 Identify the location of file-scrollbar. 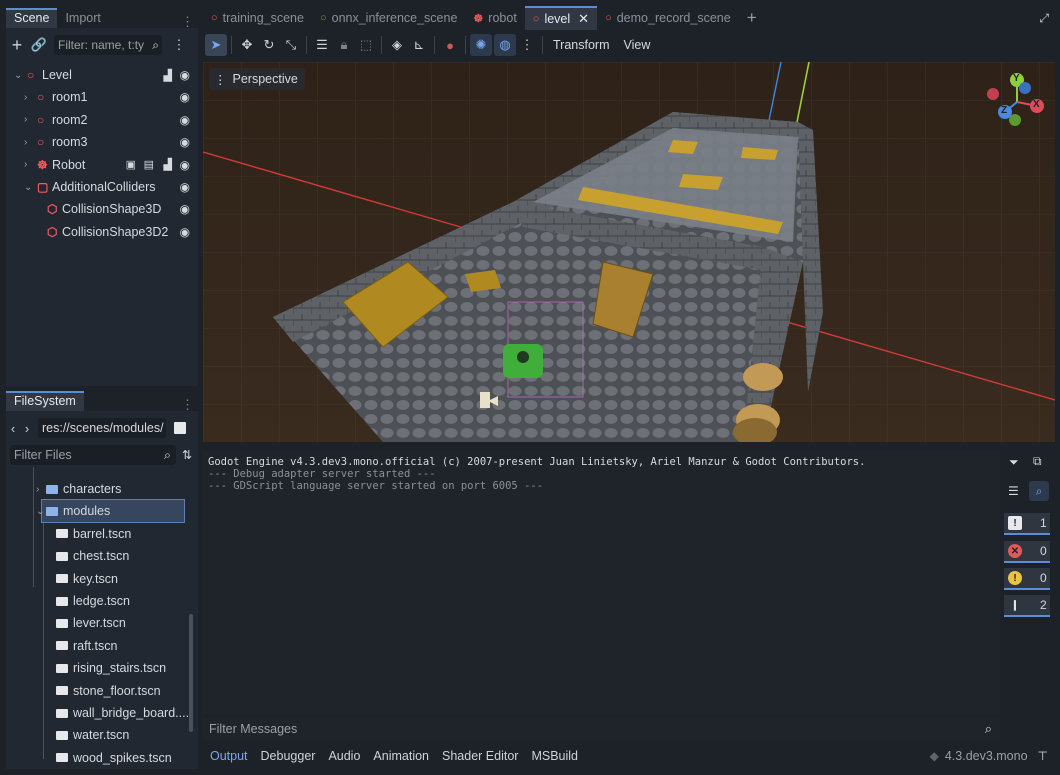
(191, 673).